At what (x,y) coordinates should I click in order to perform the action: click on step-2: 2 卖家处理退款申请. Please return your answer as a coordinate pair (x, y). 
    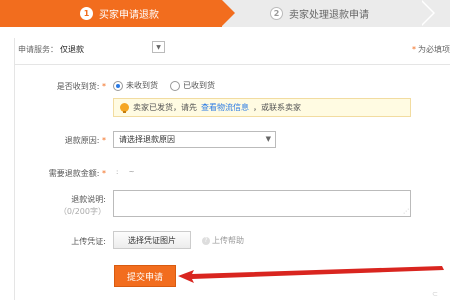
    Looking at the image, I should click on (319, 13).